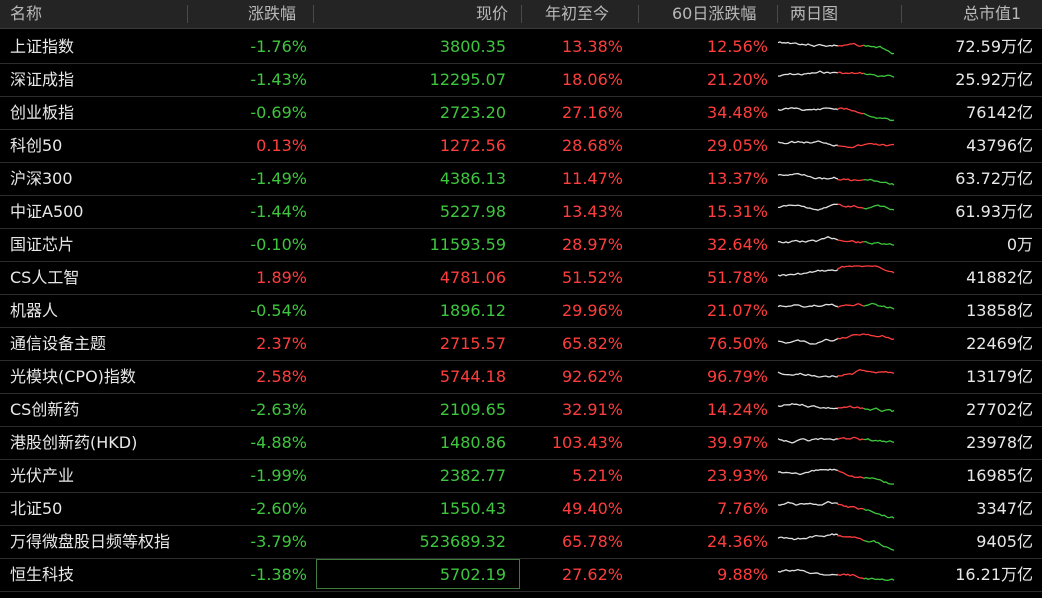 This screenshot has height=598, width=1042. I want to click on index-name: 北证50, so click(36, 508).